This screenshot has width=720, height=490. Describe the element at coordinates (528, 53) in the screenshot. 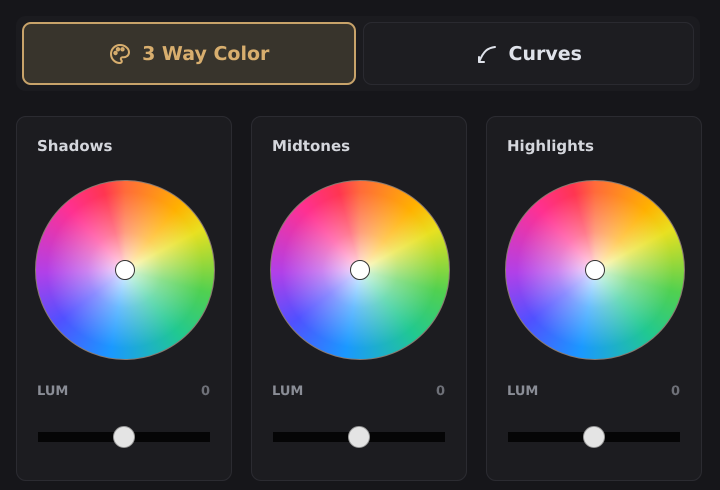

I see `tab: Curves` at that location.